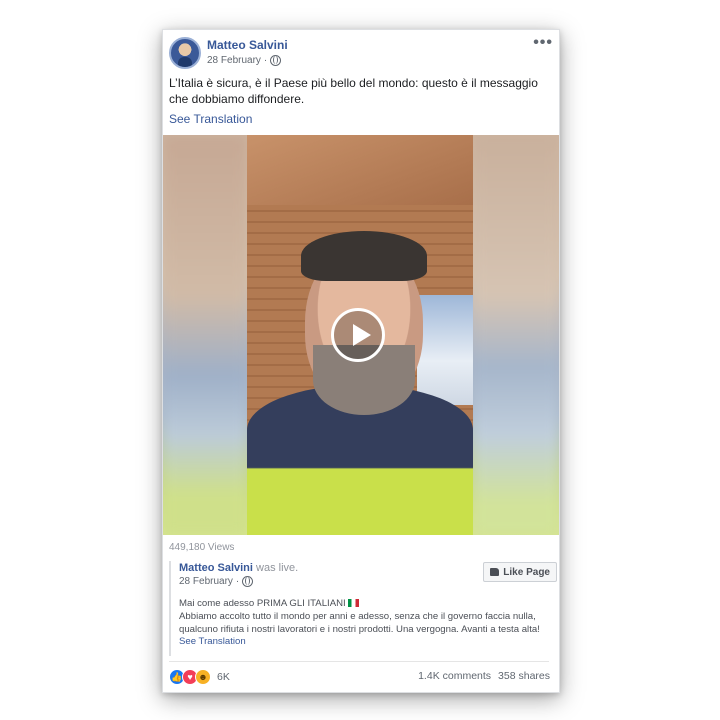 The height and width of the screenshot is (720, 720). Describe the element at coordinates (526, 572) in the screenshot. I see `like-page-label: Like Page` at that location.